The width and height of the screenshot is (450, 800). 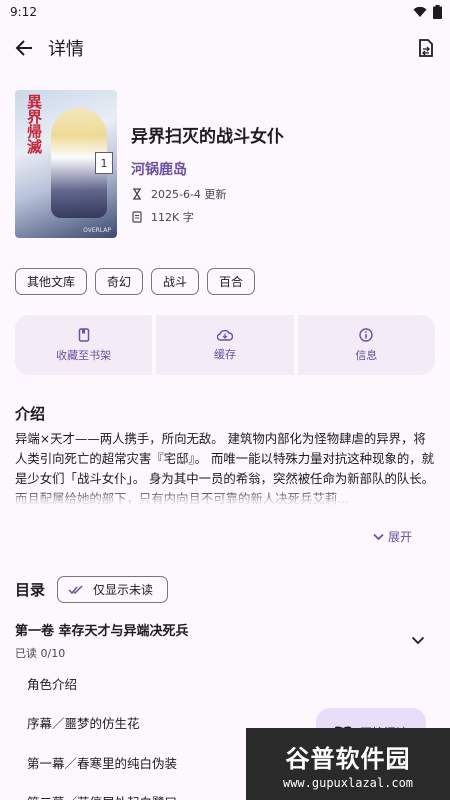 What do you see at coordinates (102, 796) in the screenshot?
I see `chapter-item: 第二幕／花停居处起白鹭曰` at bounding box center [102, 796].